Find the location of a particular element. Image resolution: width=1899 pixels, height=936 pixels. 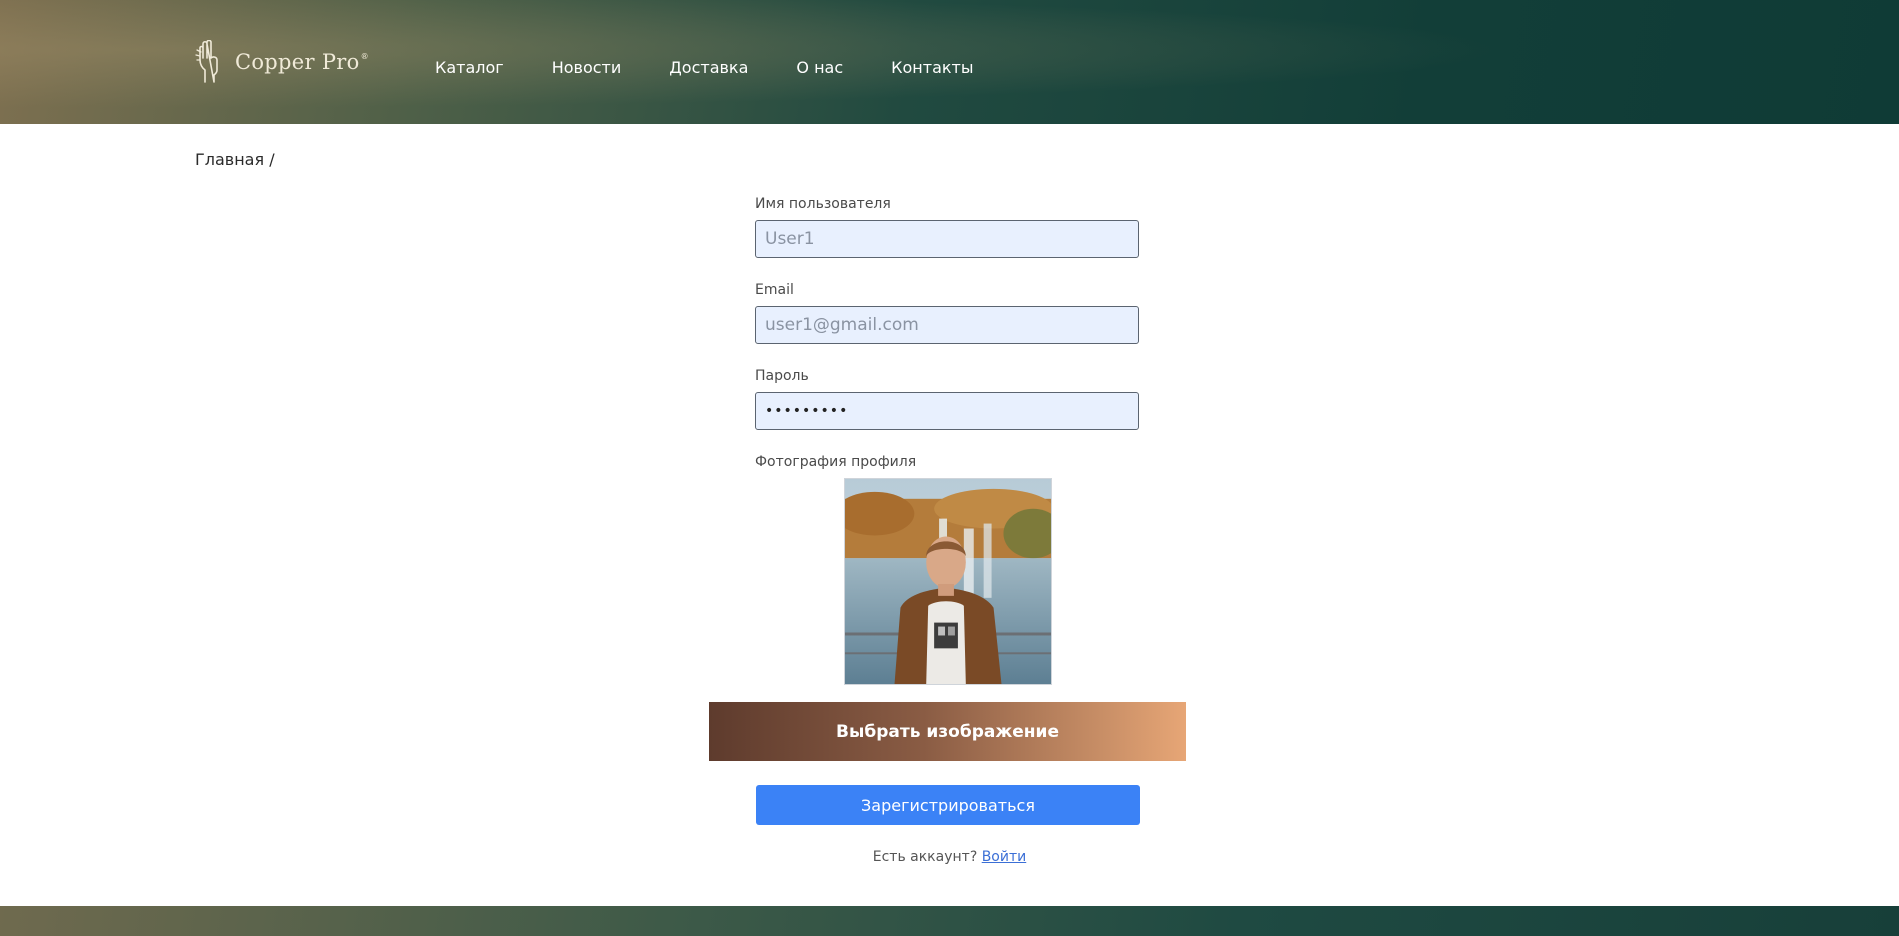

logo-hand-icon is located at coordinates (206, 61).